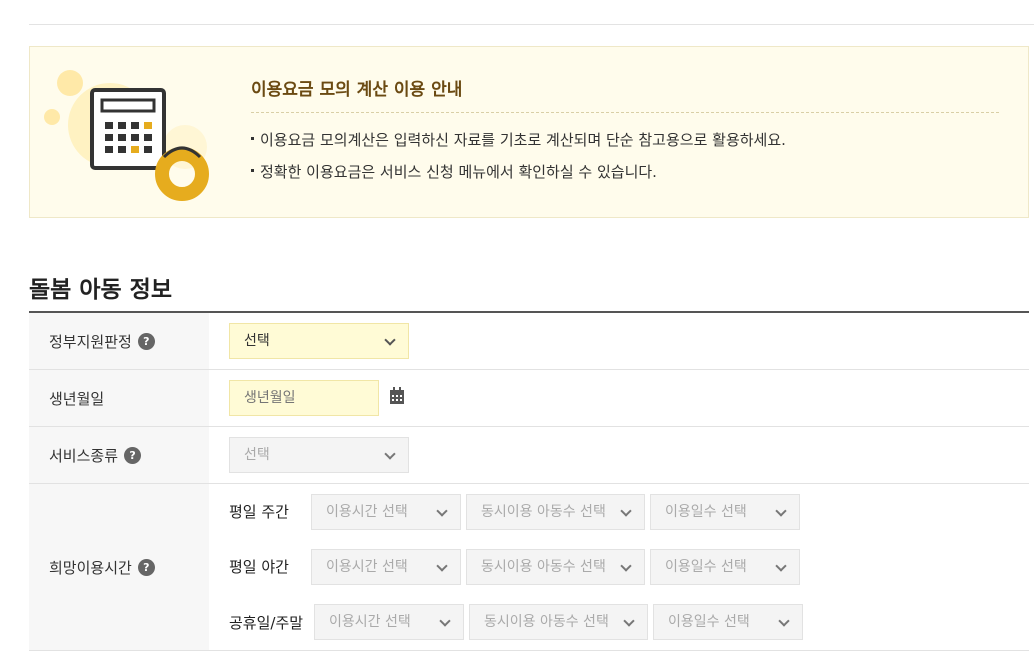 The height and width of the screenshot is (656, 1034). Describe the element at coordinates (625, 112) in the screenshot. I see `notice-divider` at that location.